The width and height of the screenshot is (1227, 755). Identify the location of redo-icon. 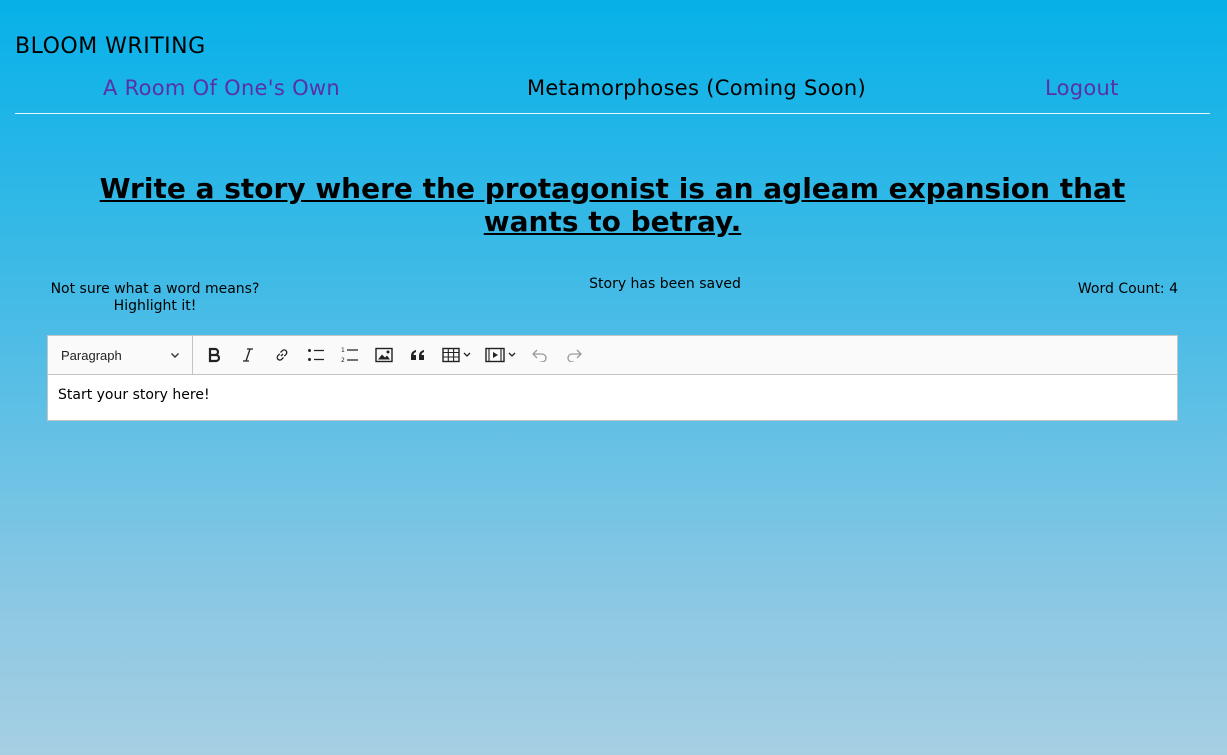
(574, 355).